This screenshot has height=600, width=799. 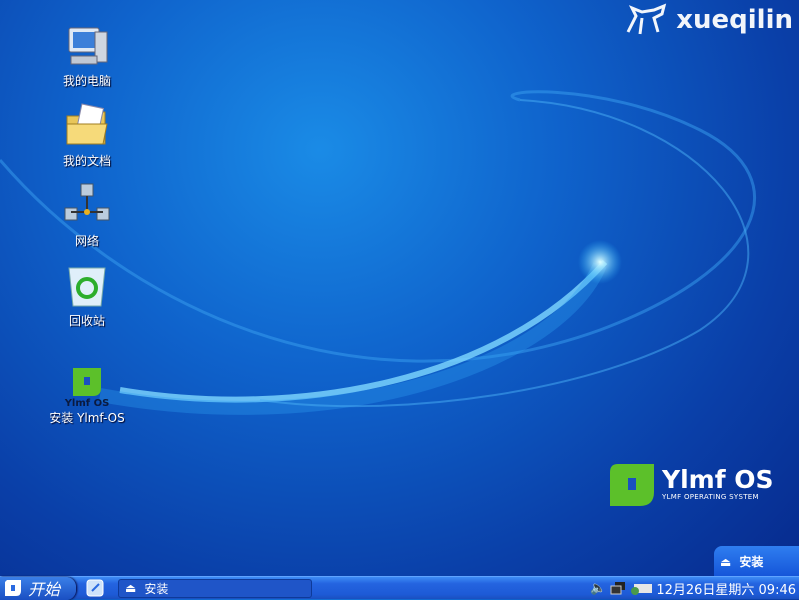 I want to click on ylmf-logo-icon, so click(x=632, y=485).